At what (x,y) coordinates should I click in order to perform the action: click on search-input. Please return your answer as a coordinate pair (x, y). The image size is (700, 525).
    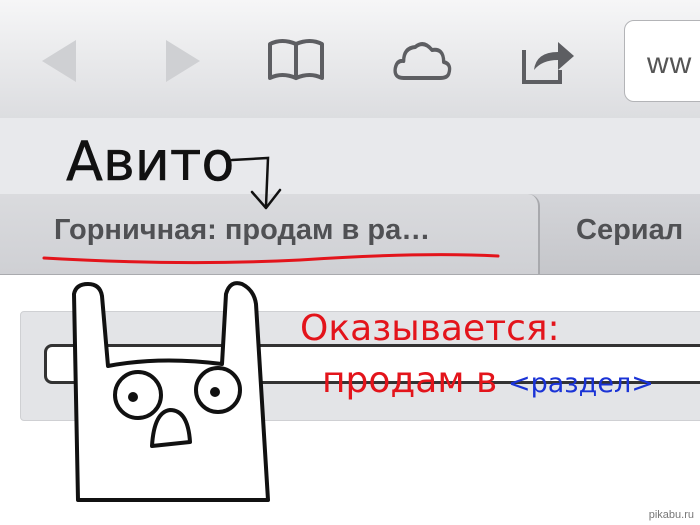
    Looking at the image, I should click on (372, 364).